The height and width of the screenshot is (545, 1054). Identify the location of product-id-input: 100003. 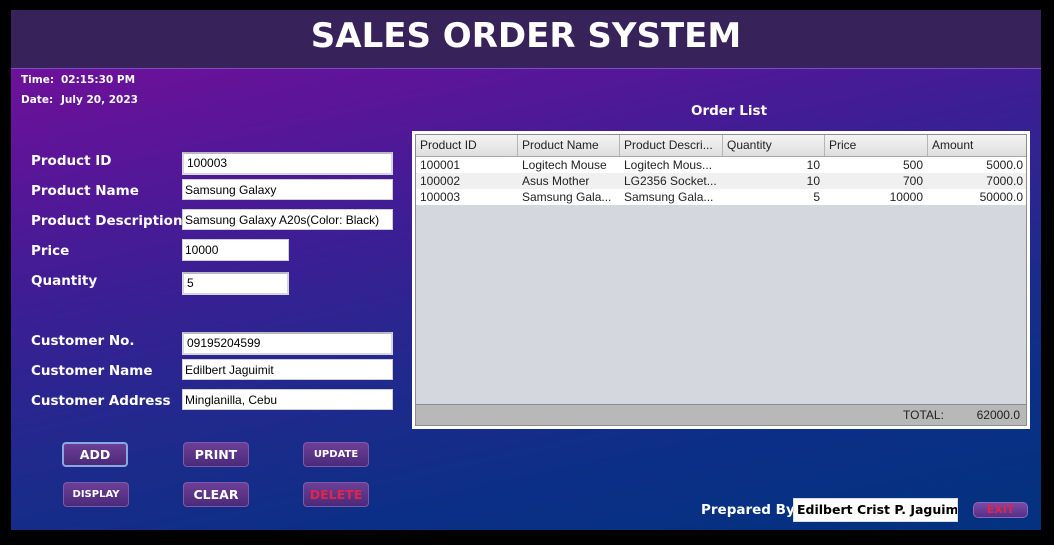
(287, 163).